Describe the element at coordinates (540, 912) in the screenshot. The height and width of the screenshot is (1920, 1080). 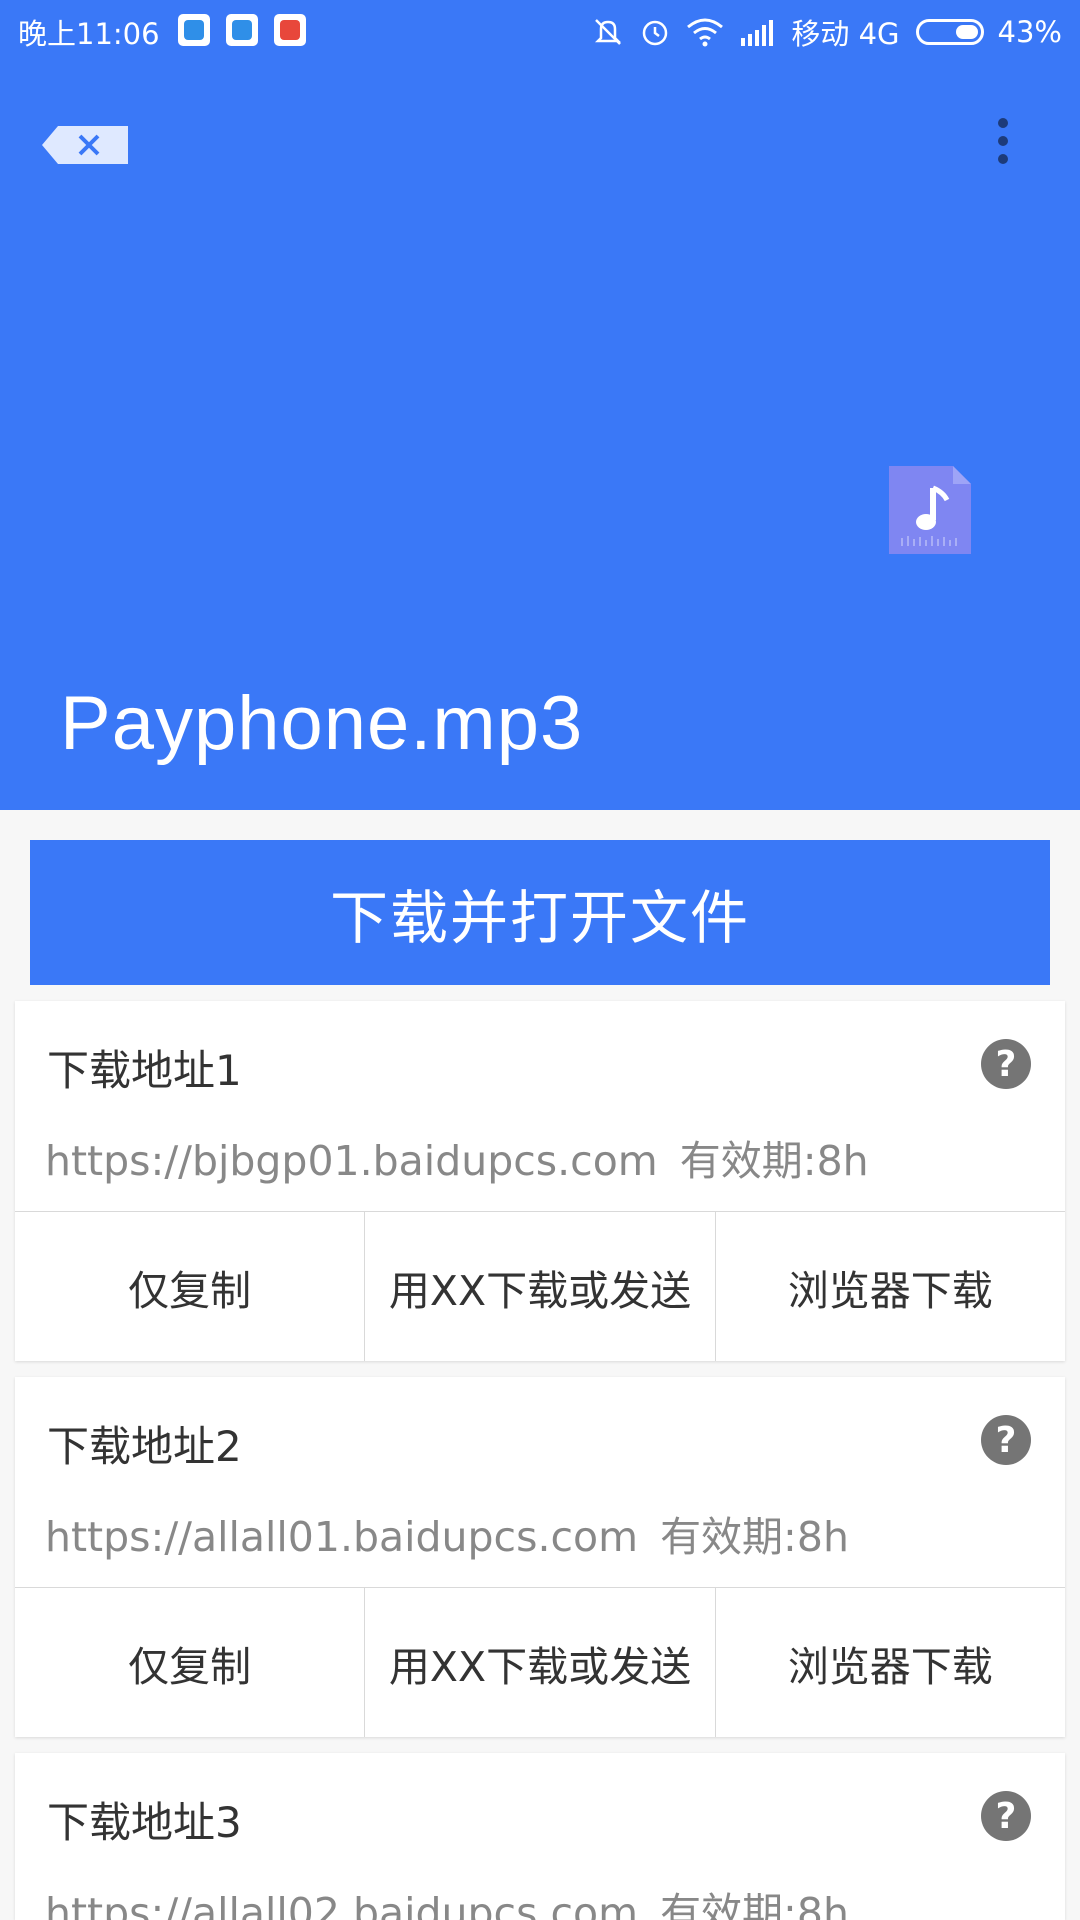
I see `download-and-open-button: 下载并打开文件` at that location.